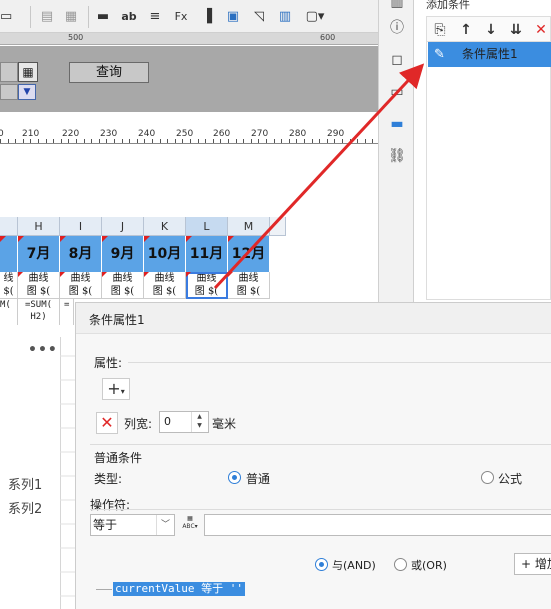 The height and width of the screenshot is (609, 551). Describe the element at coordinates (9, 92) in the screenshot. I see `dropdown-field` at that location.